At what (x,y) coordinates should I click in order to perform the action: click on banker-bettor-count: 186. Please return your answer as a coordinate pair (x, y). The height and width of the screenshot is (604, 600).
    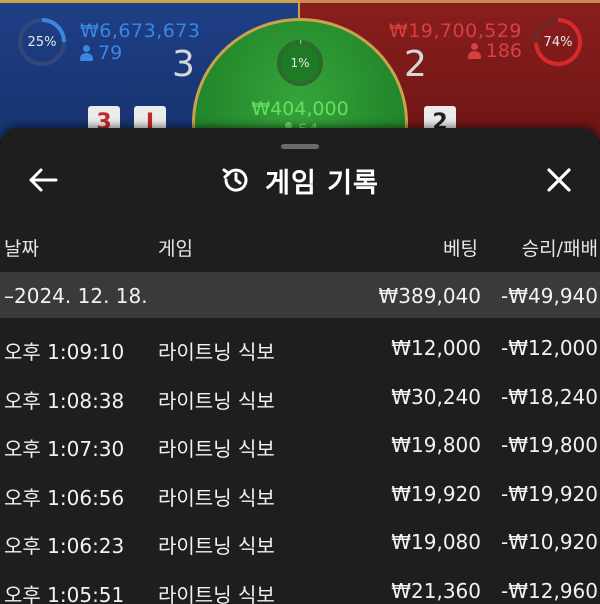
    Looking at the image, I should click on (503, 51).